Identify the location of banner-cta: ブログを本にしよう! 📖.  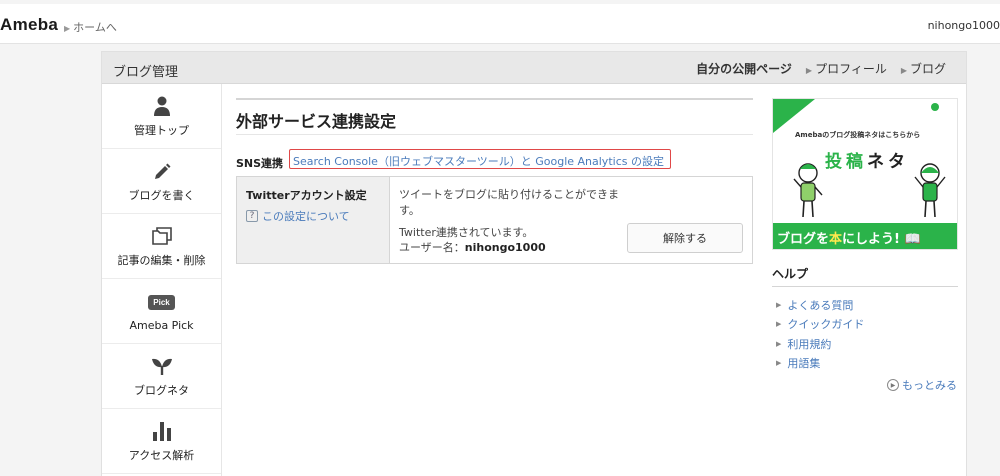
(865, 236).